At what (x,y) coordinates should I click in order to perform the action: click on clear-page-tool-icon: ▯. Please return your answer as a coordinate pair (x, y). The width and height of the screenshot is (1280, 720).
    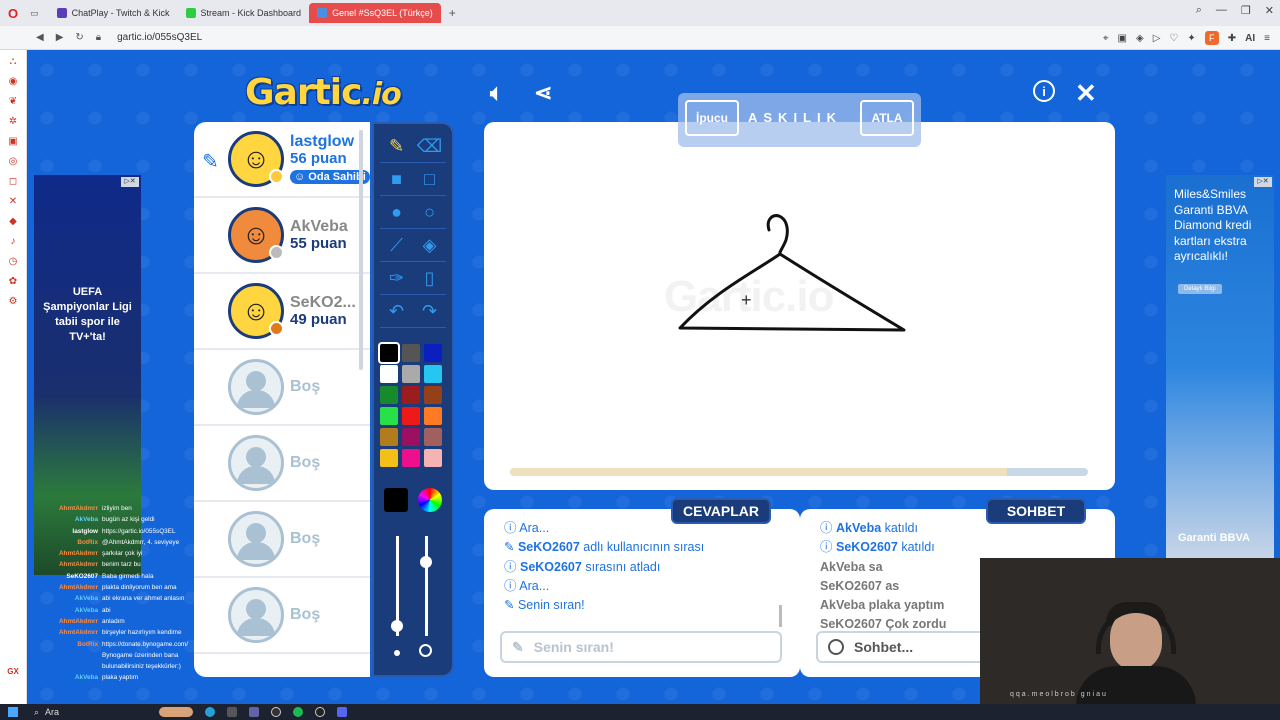
    Looking at the image, I should click on (429, 278).